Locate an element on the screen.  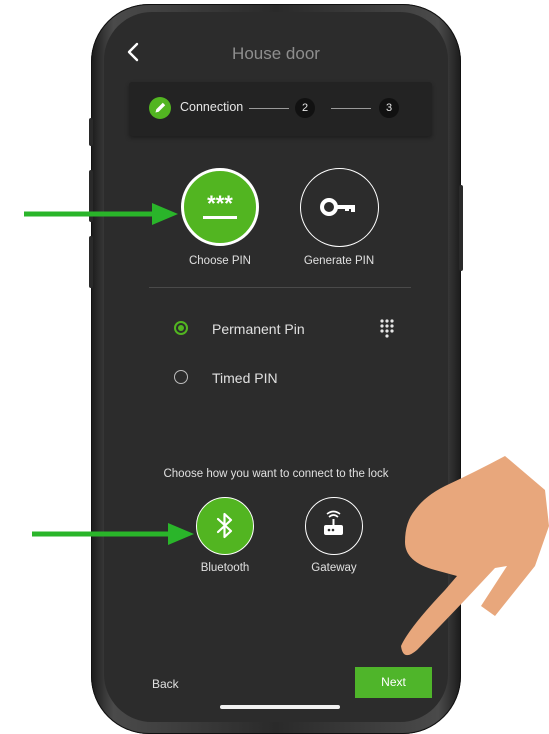
gateway-button is located at coordinates (334, 526).